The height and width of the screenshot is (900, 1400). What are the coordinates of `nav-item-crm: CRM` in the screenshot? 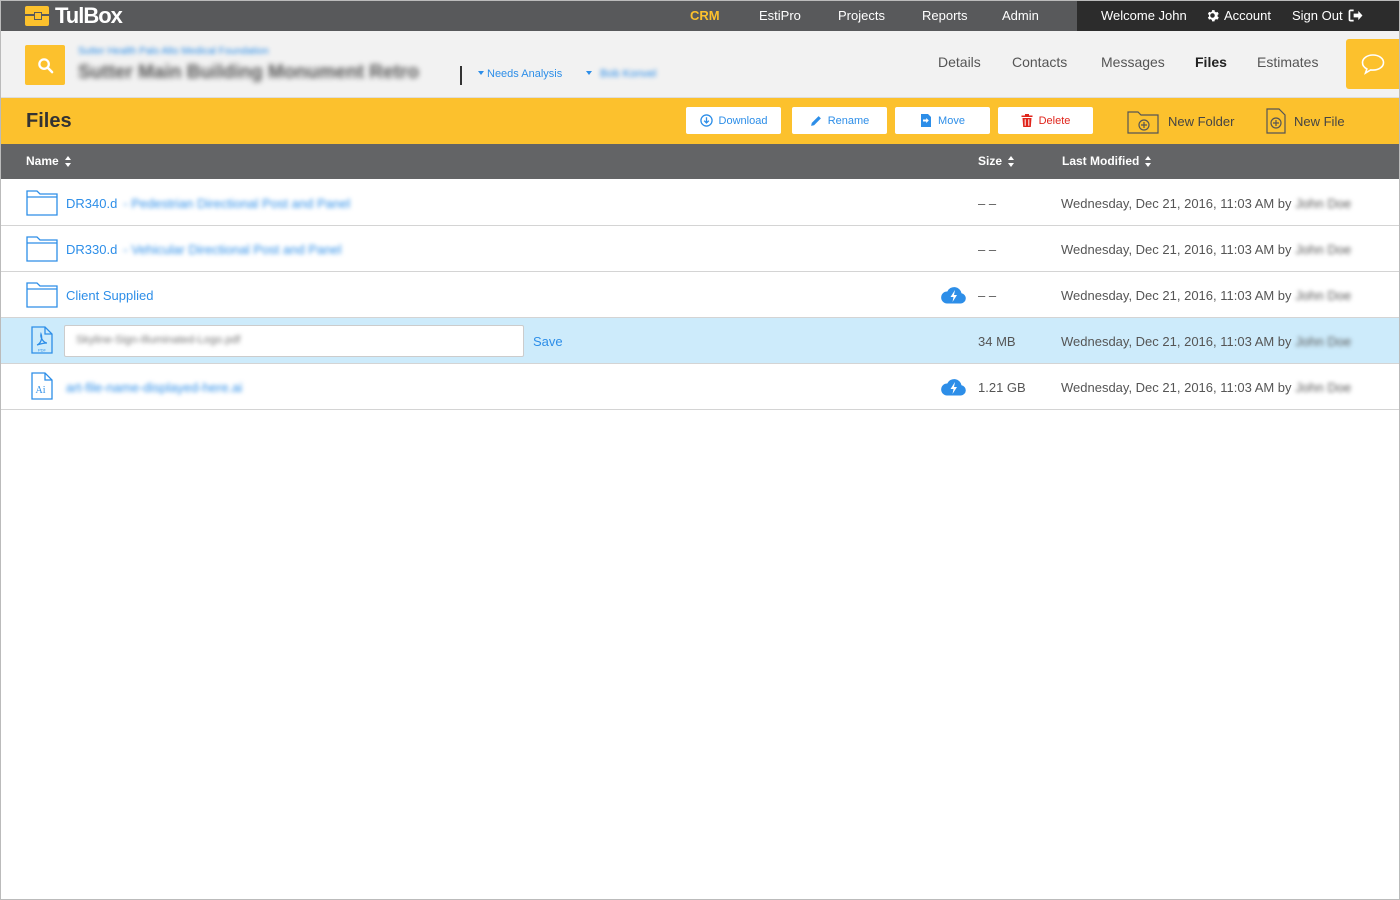 It's located at (705, 15).